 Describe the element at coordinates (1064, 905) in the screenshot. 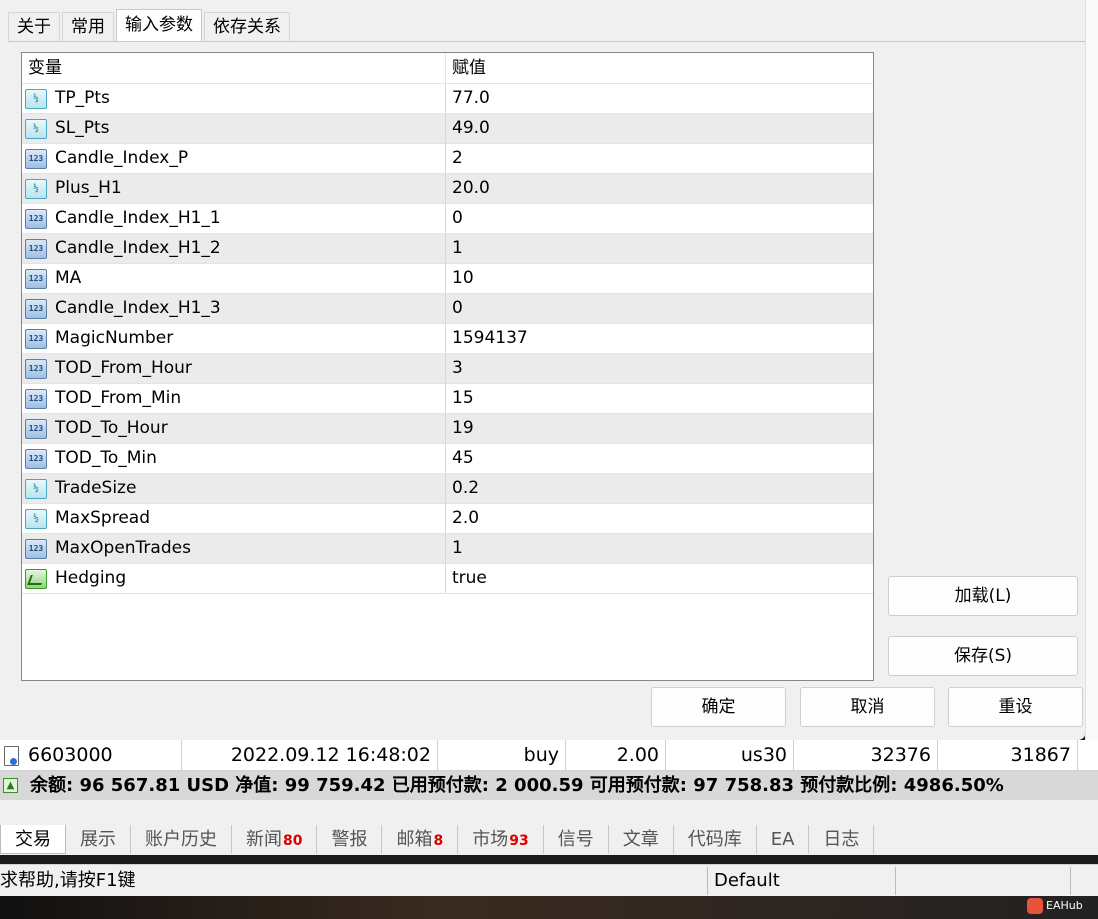

I see `watermark-text: EAHub` at that location.